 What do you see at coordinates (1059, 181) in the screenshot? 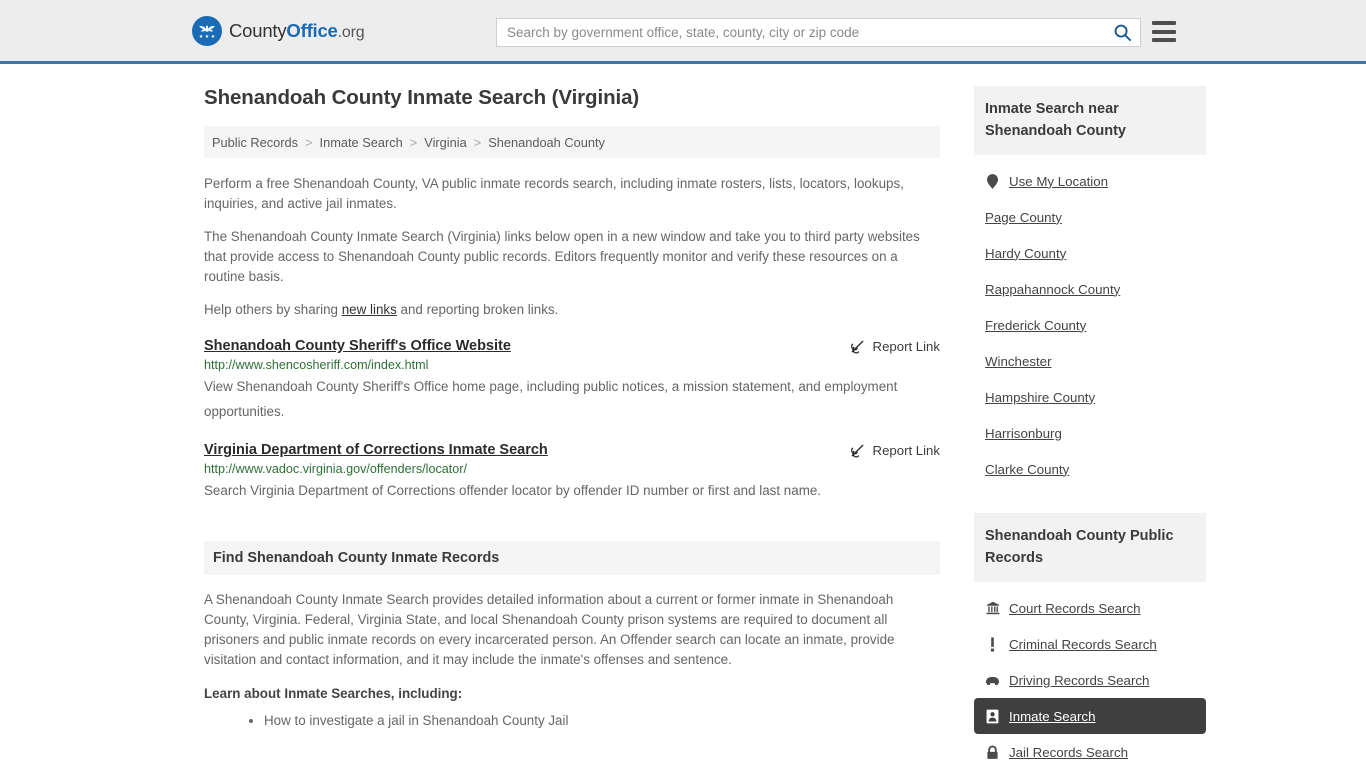
I see `sidebar-item-label: Use My Location` at bounding box center [1059, 181].